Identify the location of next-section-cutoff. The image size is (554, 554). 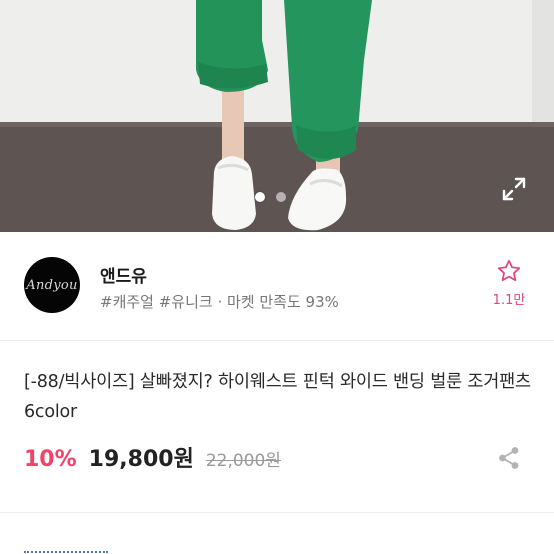
(66, 549).